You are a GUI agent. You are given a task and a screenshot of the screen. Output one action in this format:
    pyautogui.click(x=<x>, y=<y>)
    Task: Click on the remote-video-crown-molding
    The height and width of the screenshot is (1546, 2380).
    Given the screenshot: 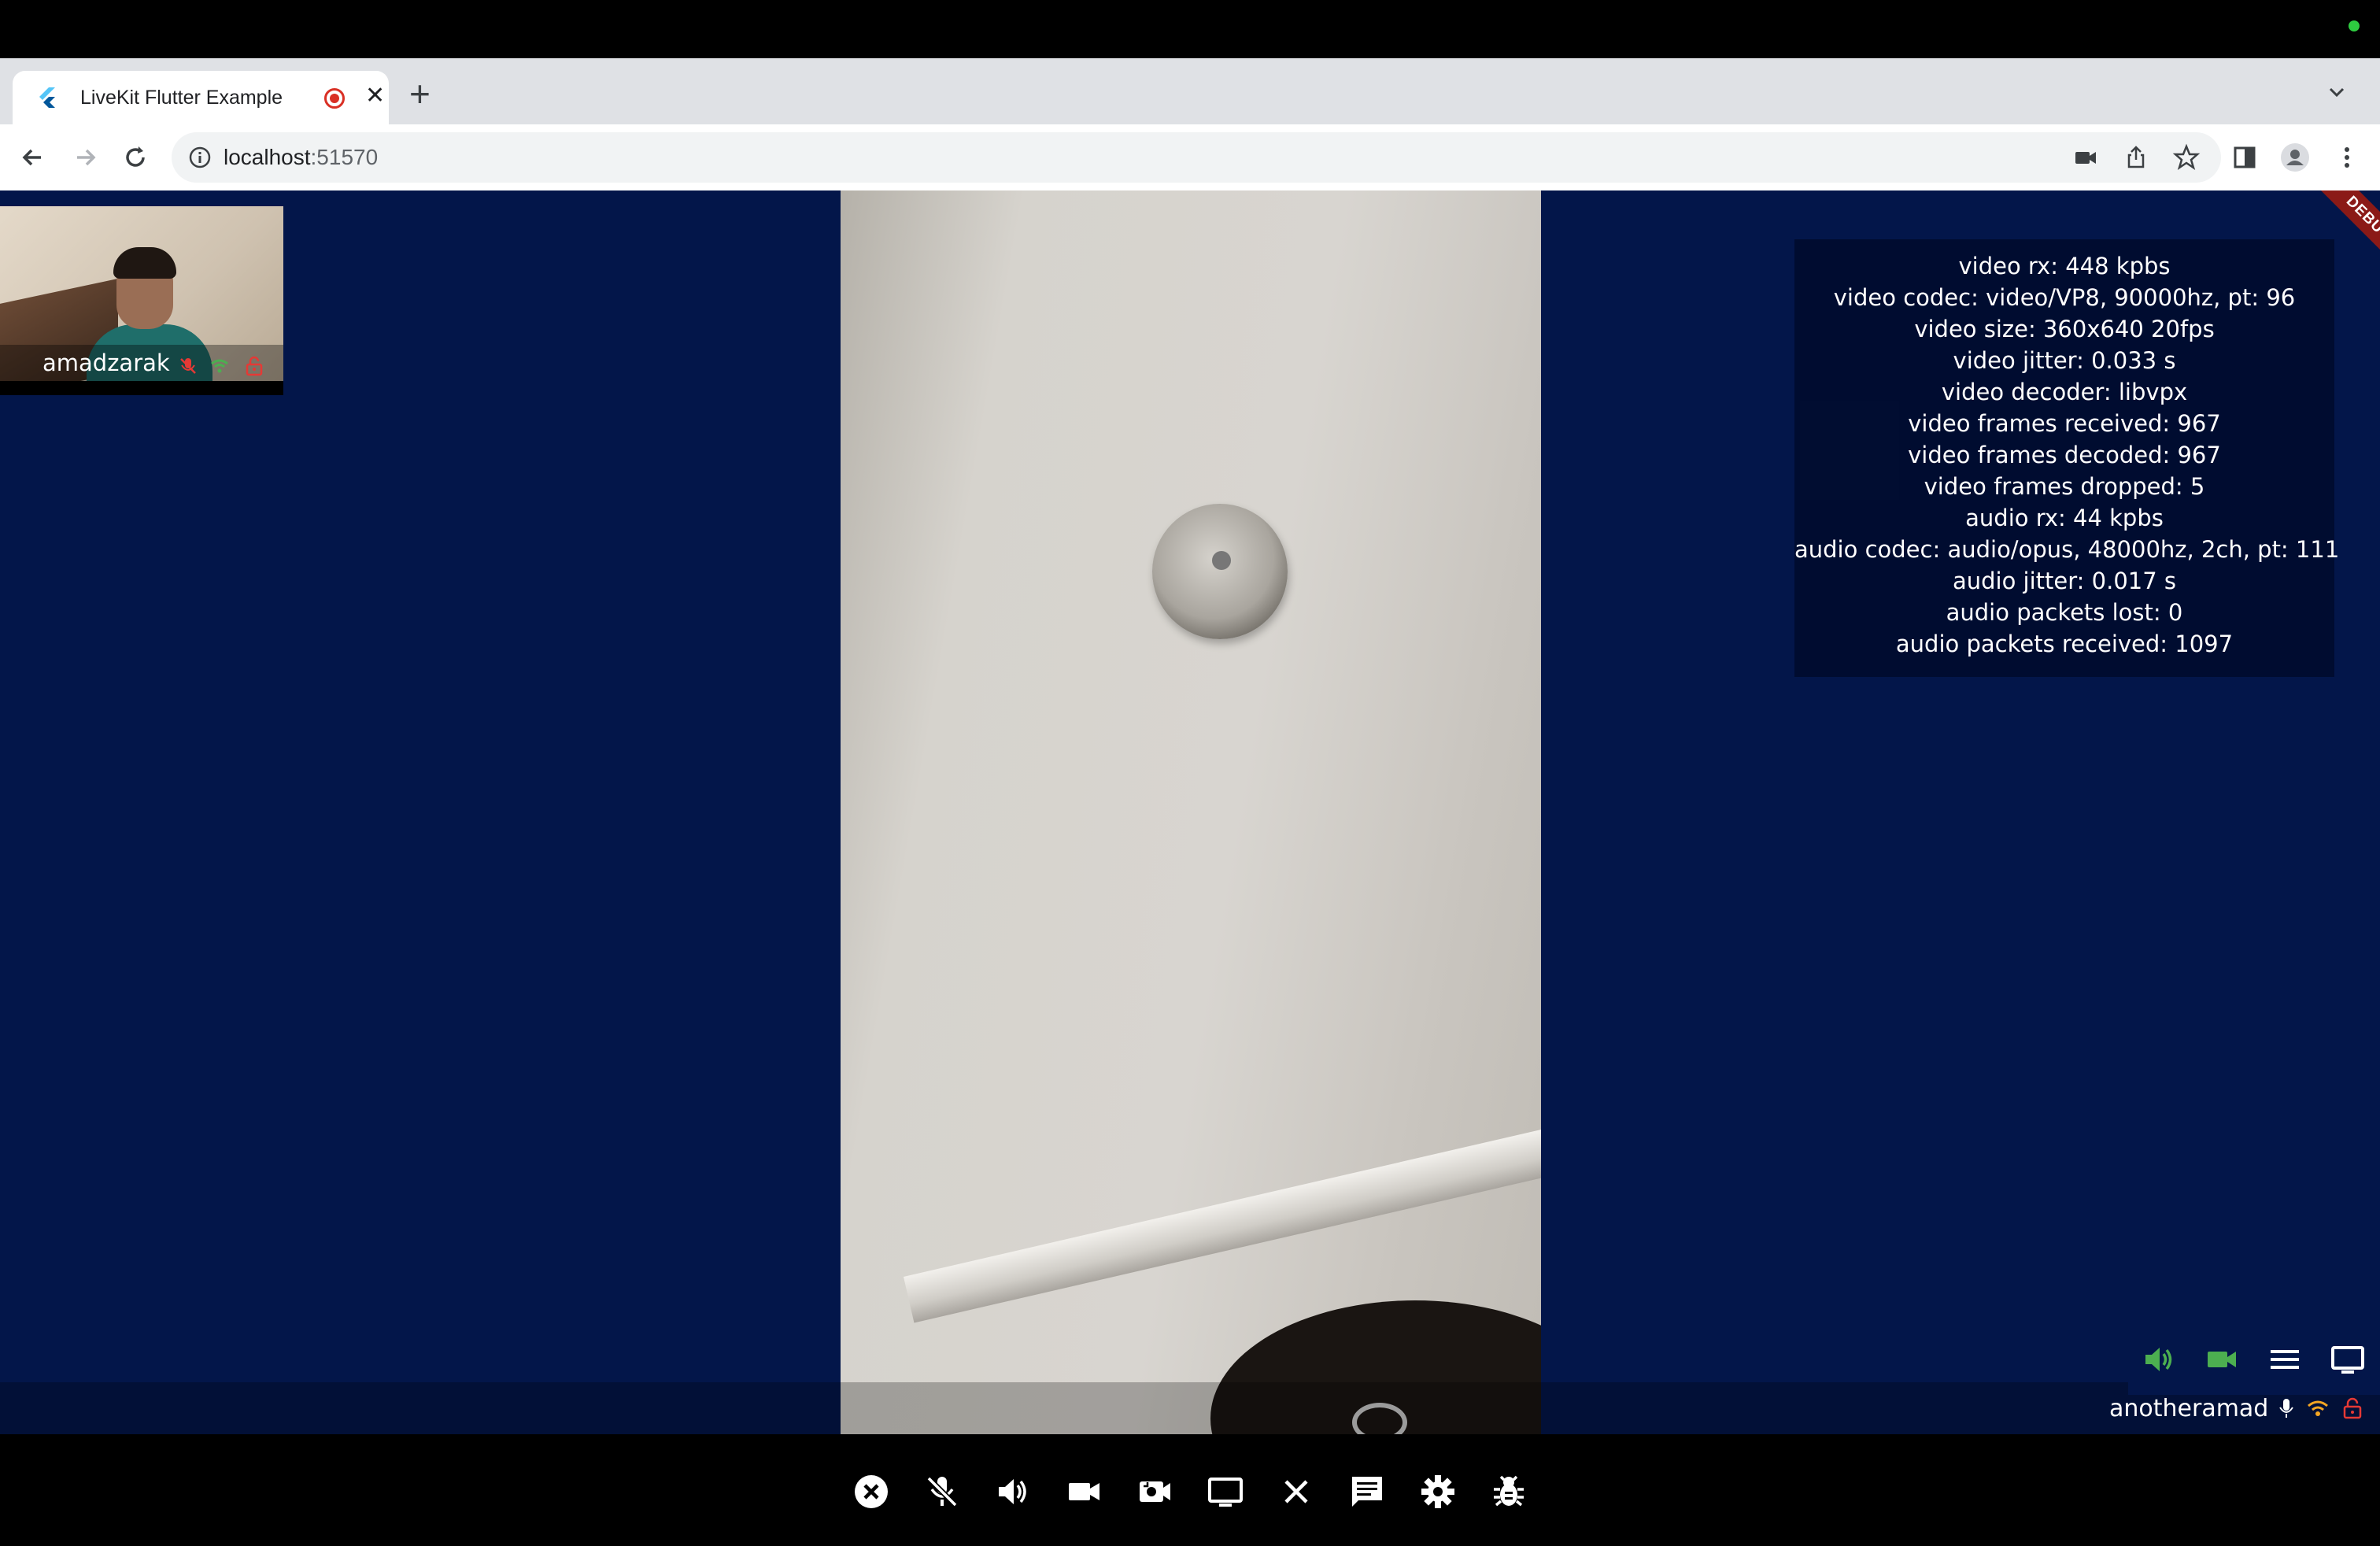 What is the action you would take?
    pyautogui.click(x=1222, y=1211)
    